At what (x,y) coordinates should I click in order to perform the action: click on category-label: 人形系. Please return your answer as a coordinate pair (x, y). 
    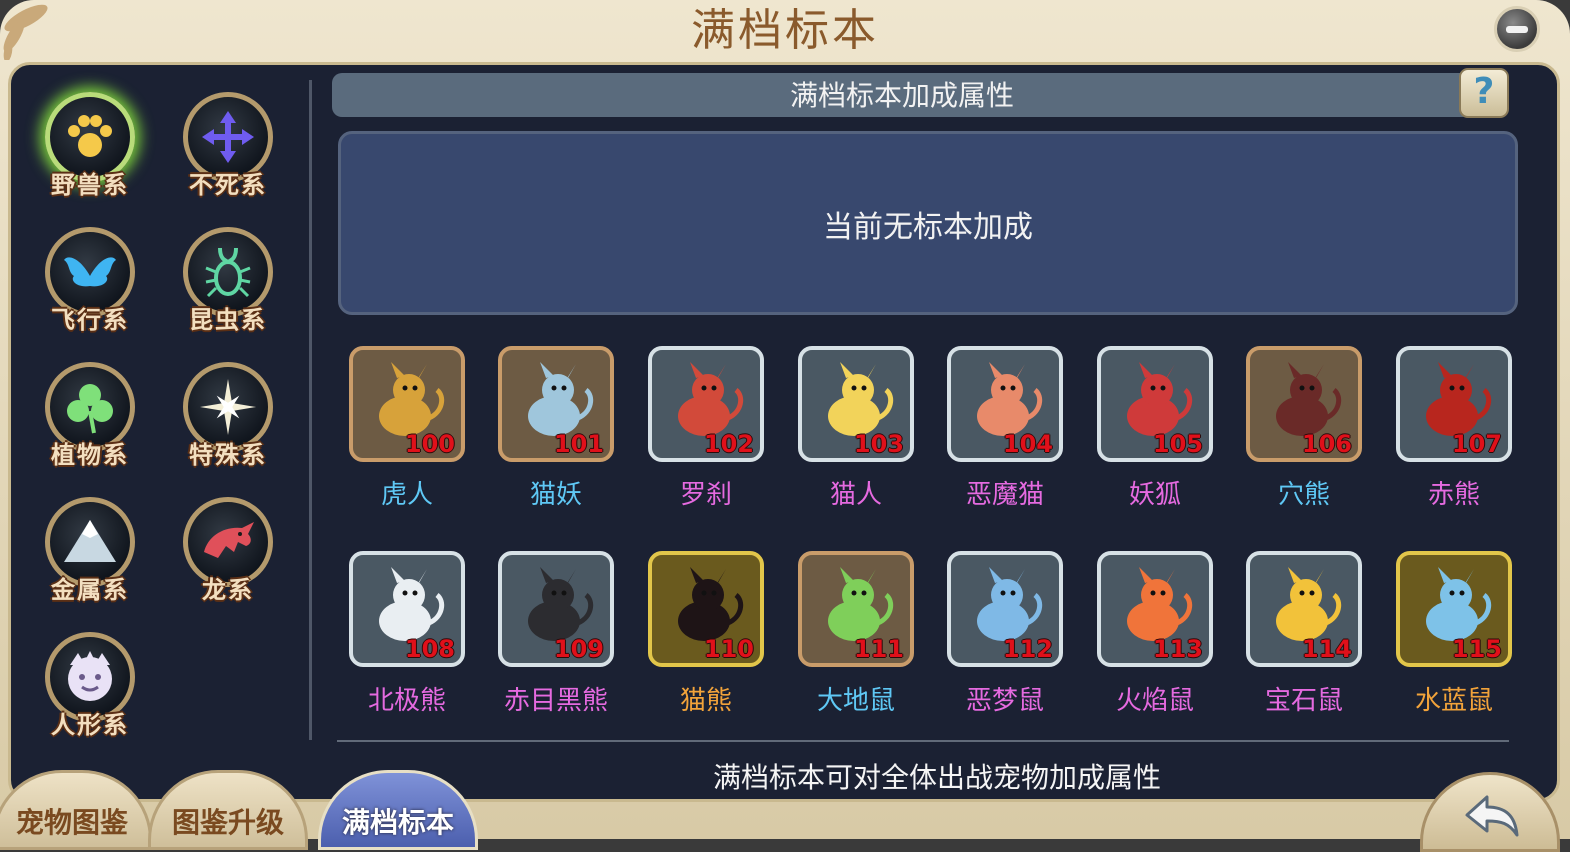
    Looking at the image, I should click on (90, 725).